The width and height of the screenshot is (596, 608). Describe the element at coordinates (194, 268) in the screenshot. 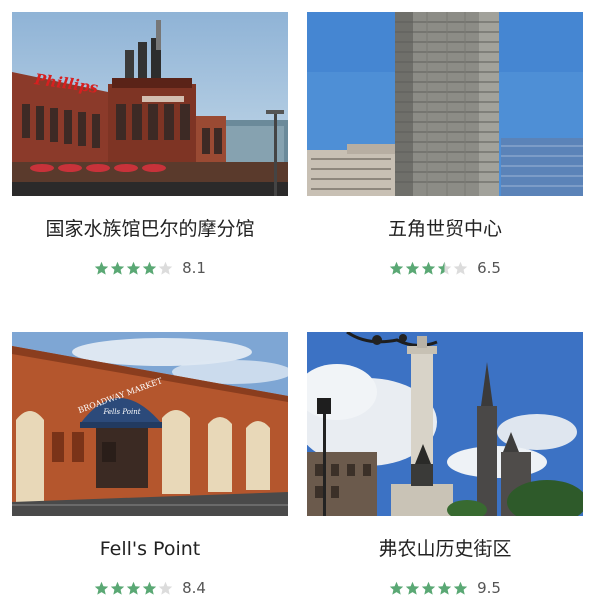

I see `rating-score: 8.1` at that location.